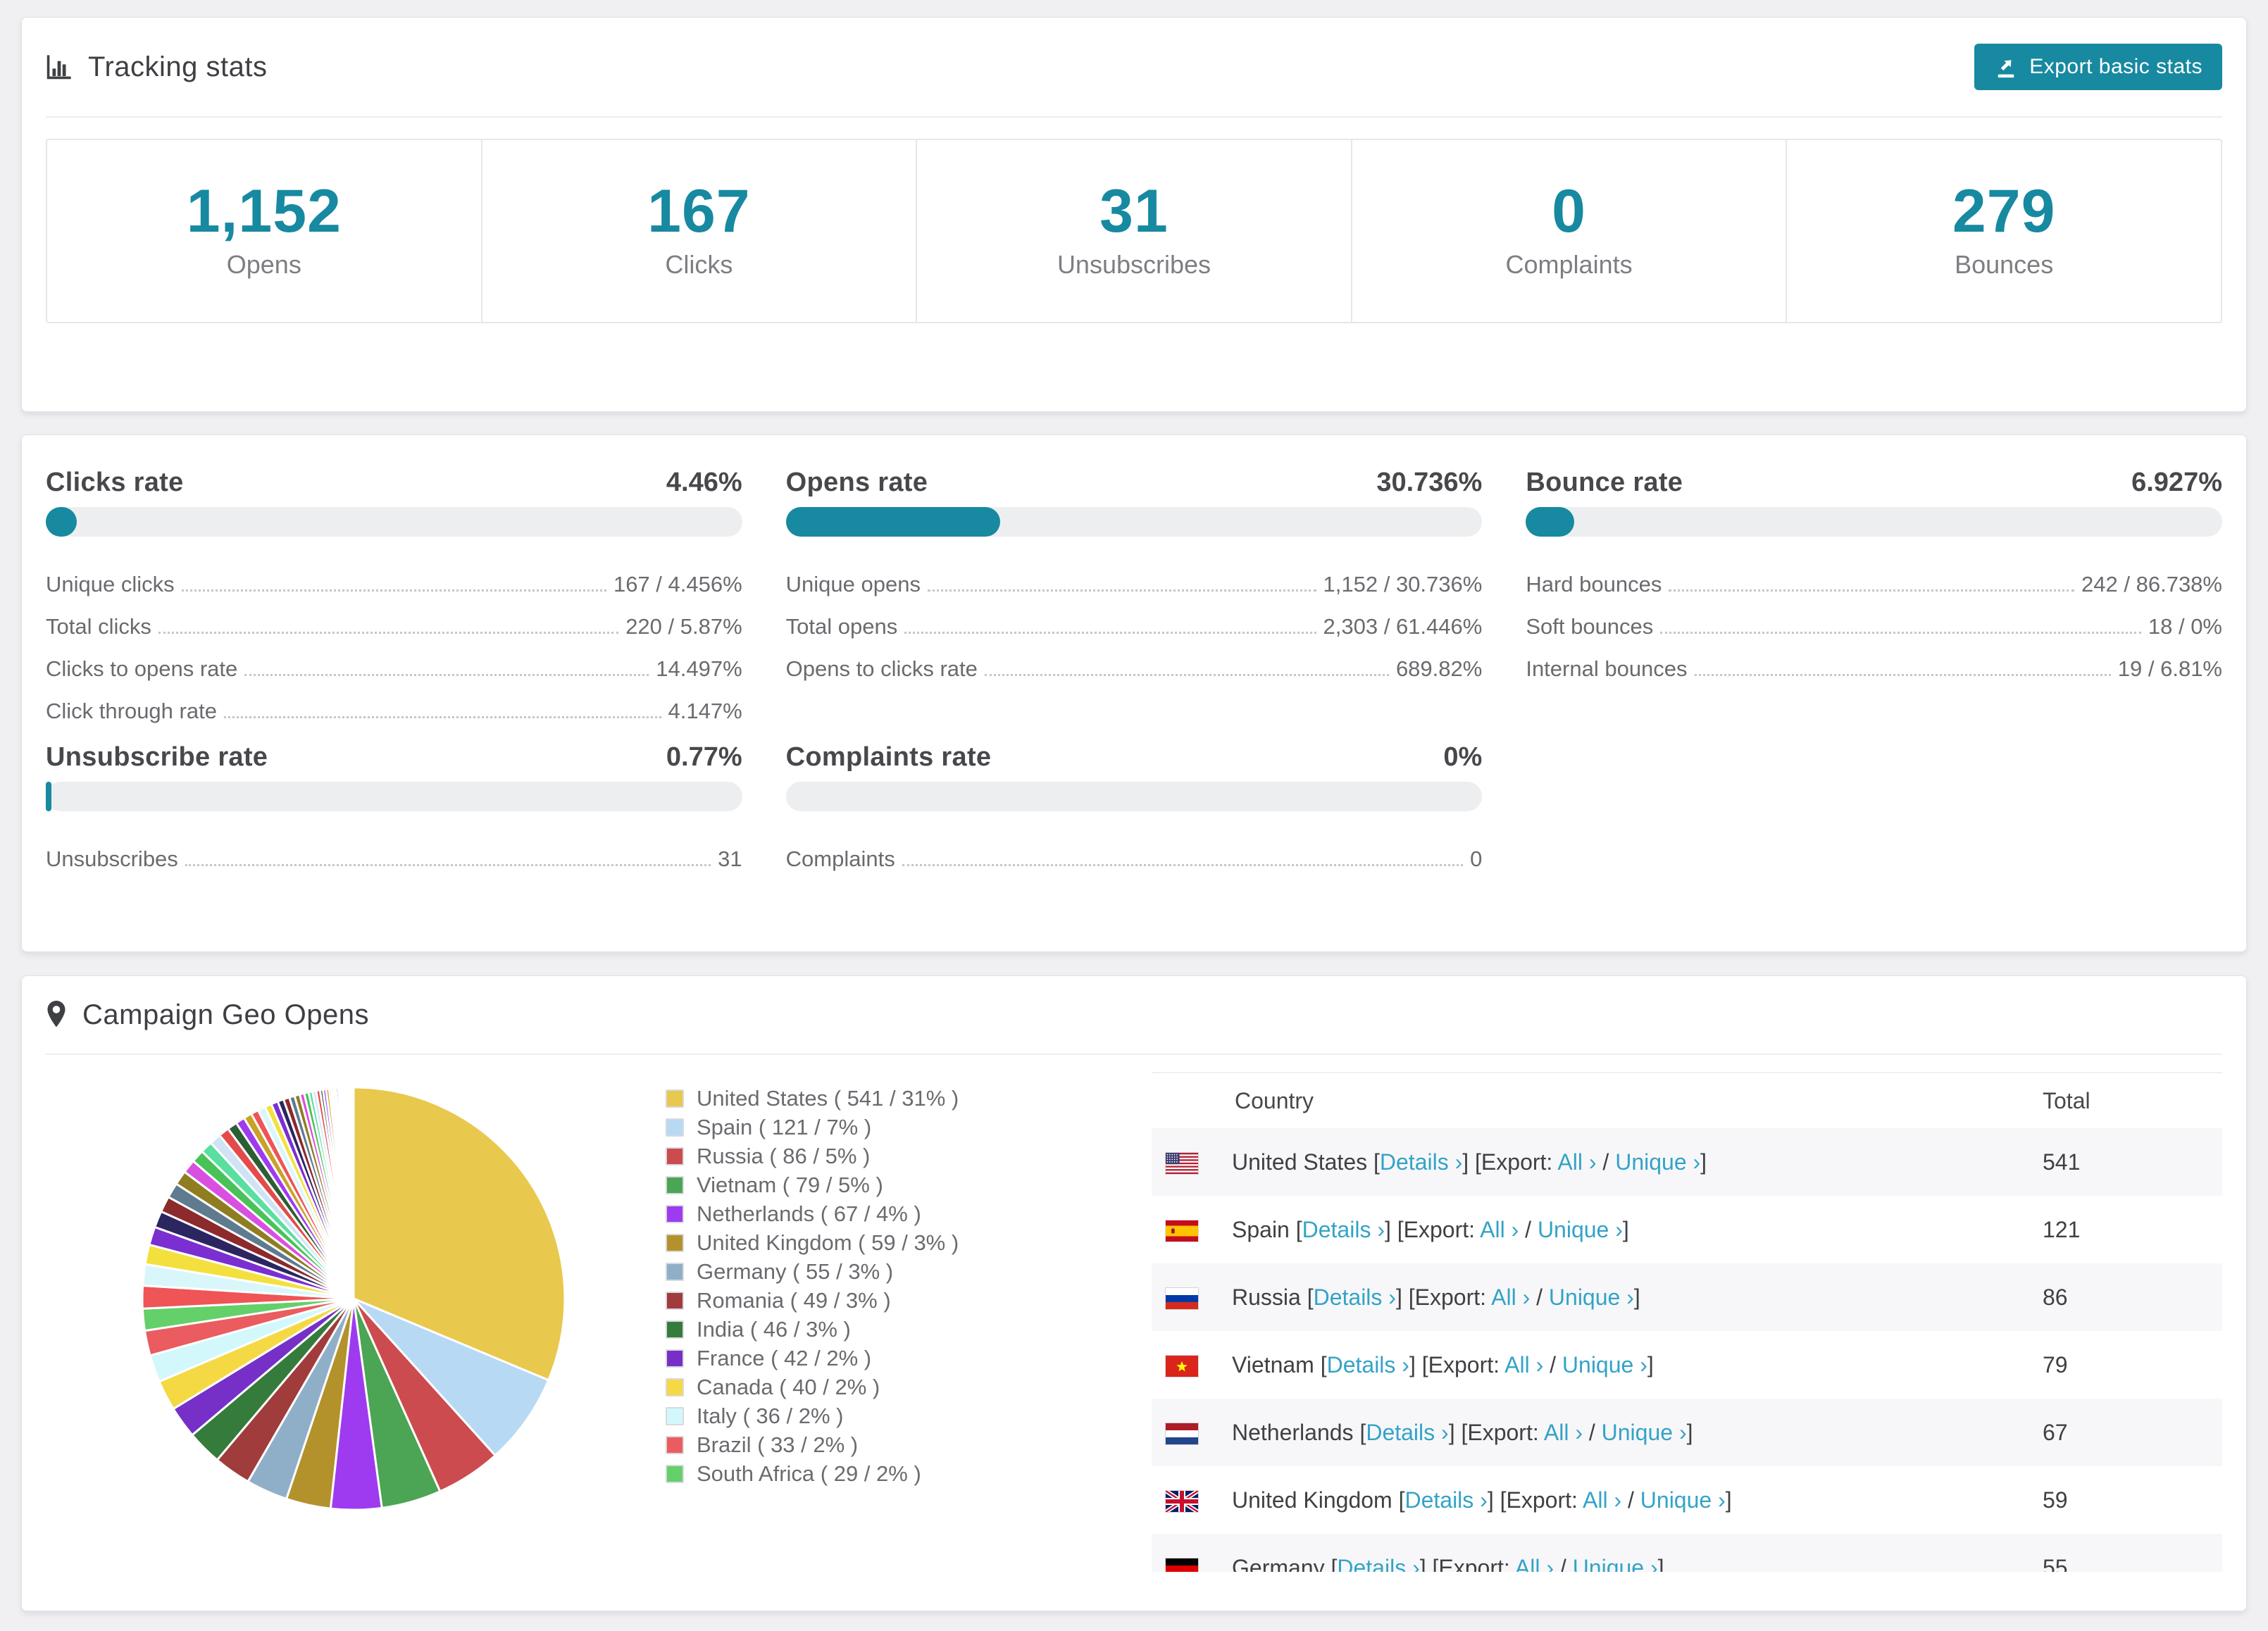 Image resolution: width=2268 pixels, height=1631 pixels. I want to click on legend-item: United Kingdom ( 59 / 3% ), so click(909, 1243).